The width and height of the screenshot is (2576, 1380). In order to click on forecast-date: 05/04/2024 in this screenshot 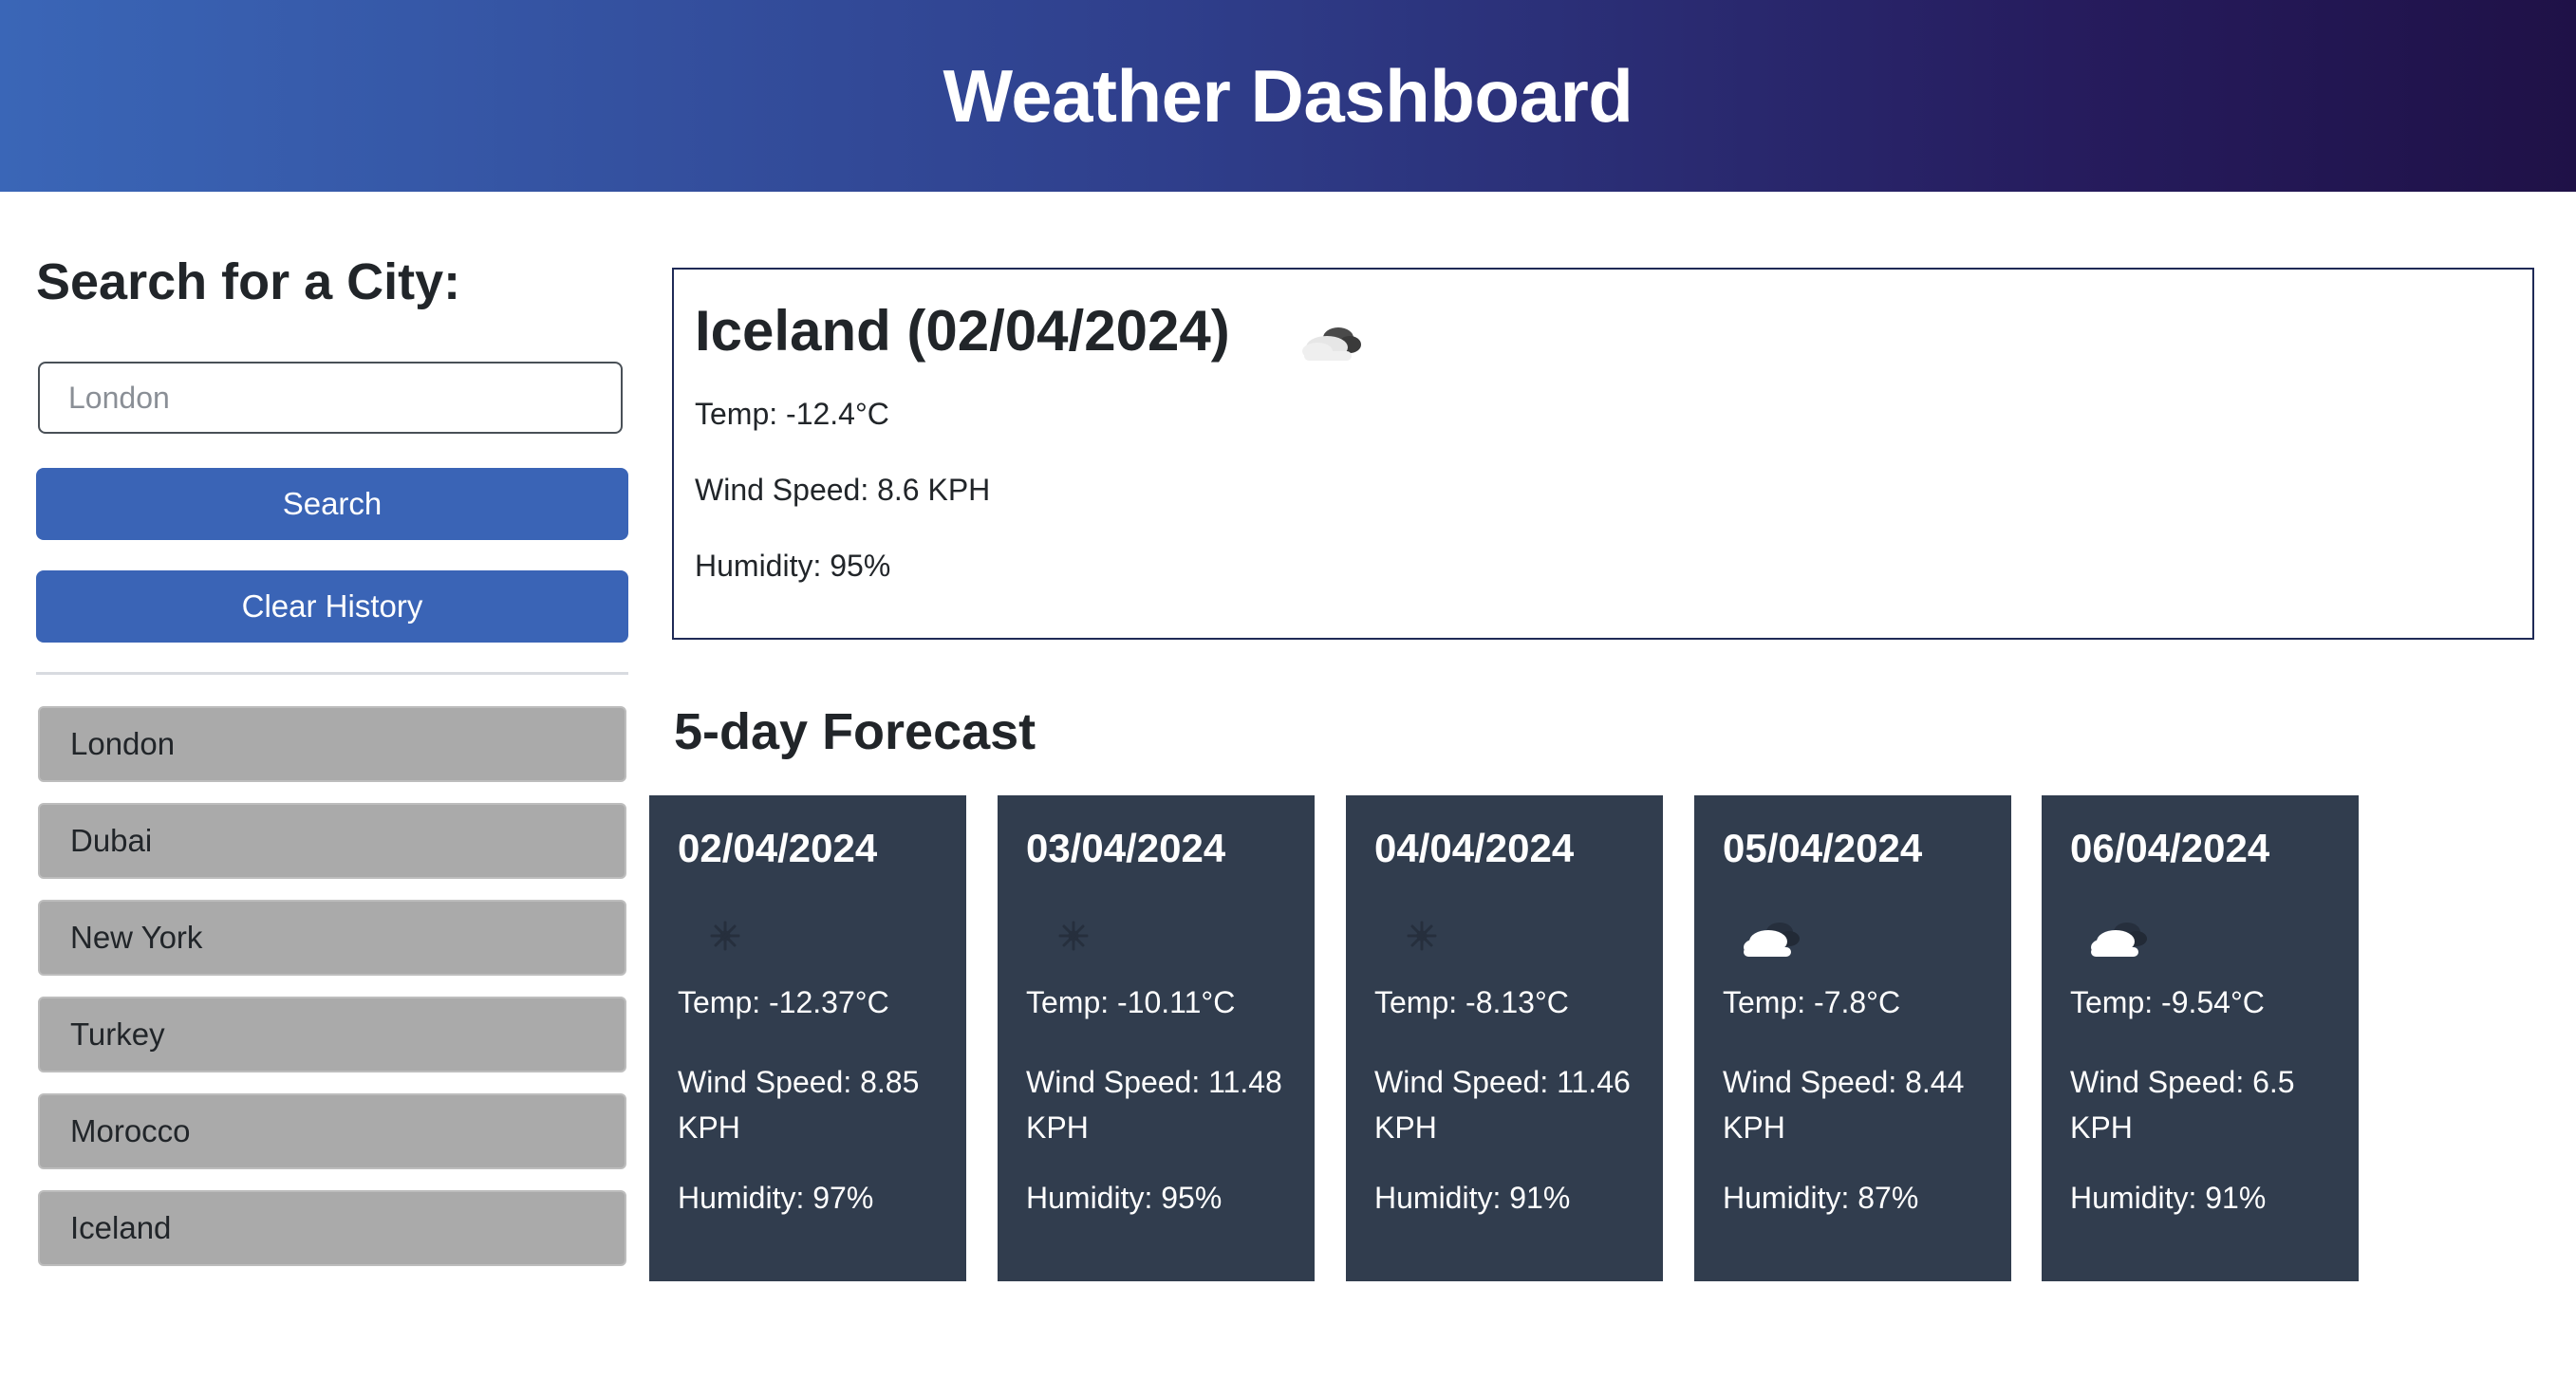, I will do `click(1823, 848)`.